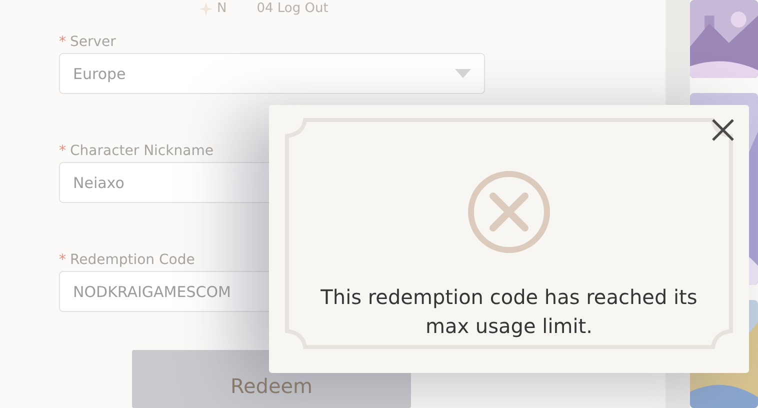 Image resolution: width=758 pixels, height=408 pixels. Describe the element at coordinates (93, 43) in the screenshot. I see `field-label: Server` at that location.